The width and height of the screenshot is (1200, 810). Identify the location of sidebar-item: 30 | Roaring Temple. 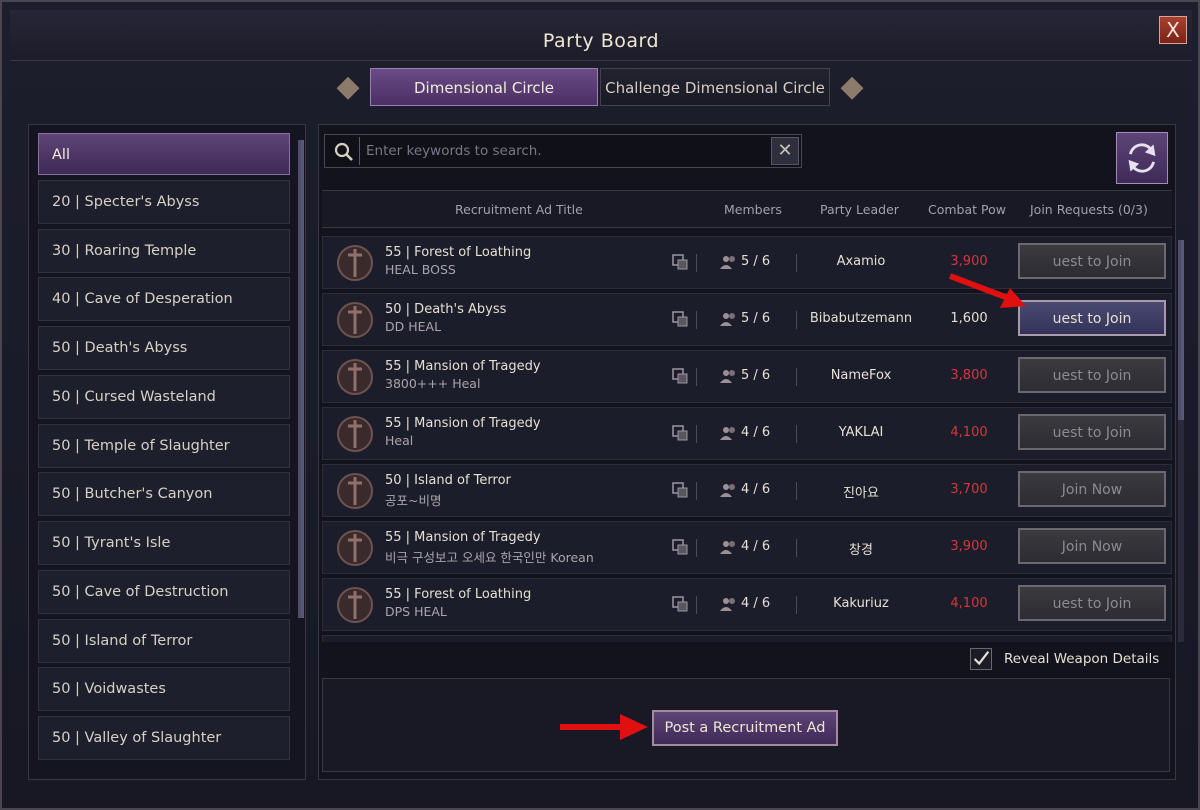
(164, 251).